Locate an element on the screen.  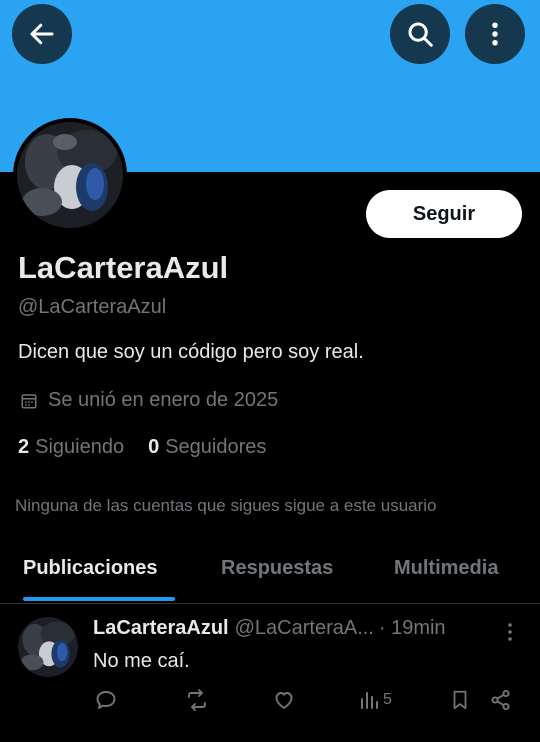
views-button: 5 is located at coordinates (375, 700).